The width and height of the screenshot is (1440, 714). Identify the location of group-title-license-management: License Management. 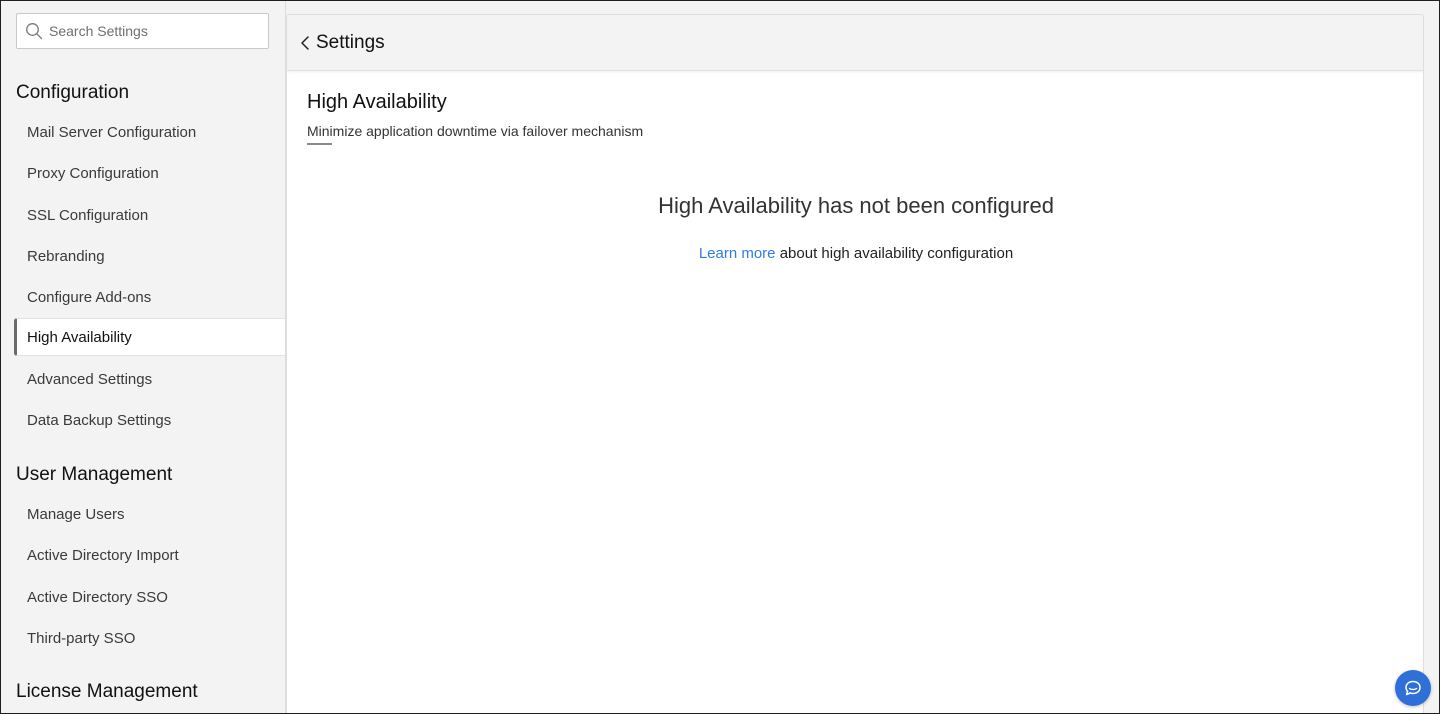
(107, 691).